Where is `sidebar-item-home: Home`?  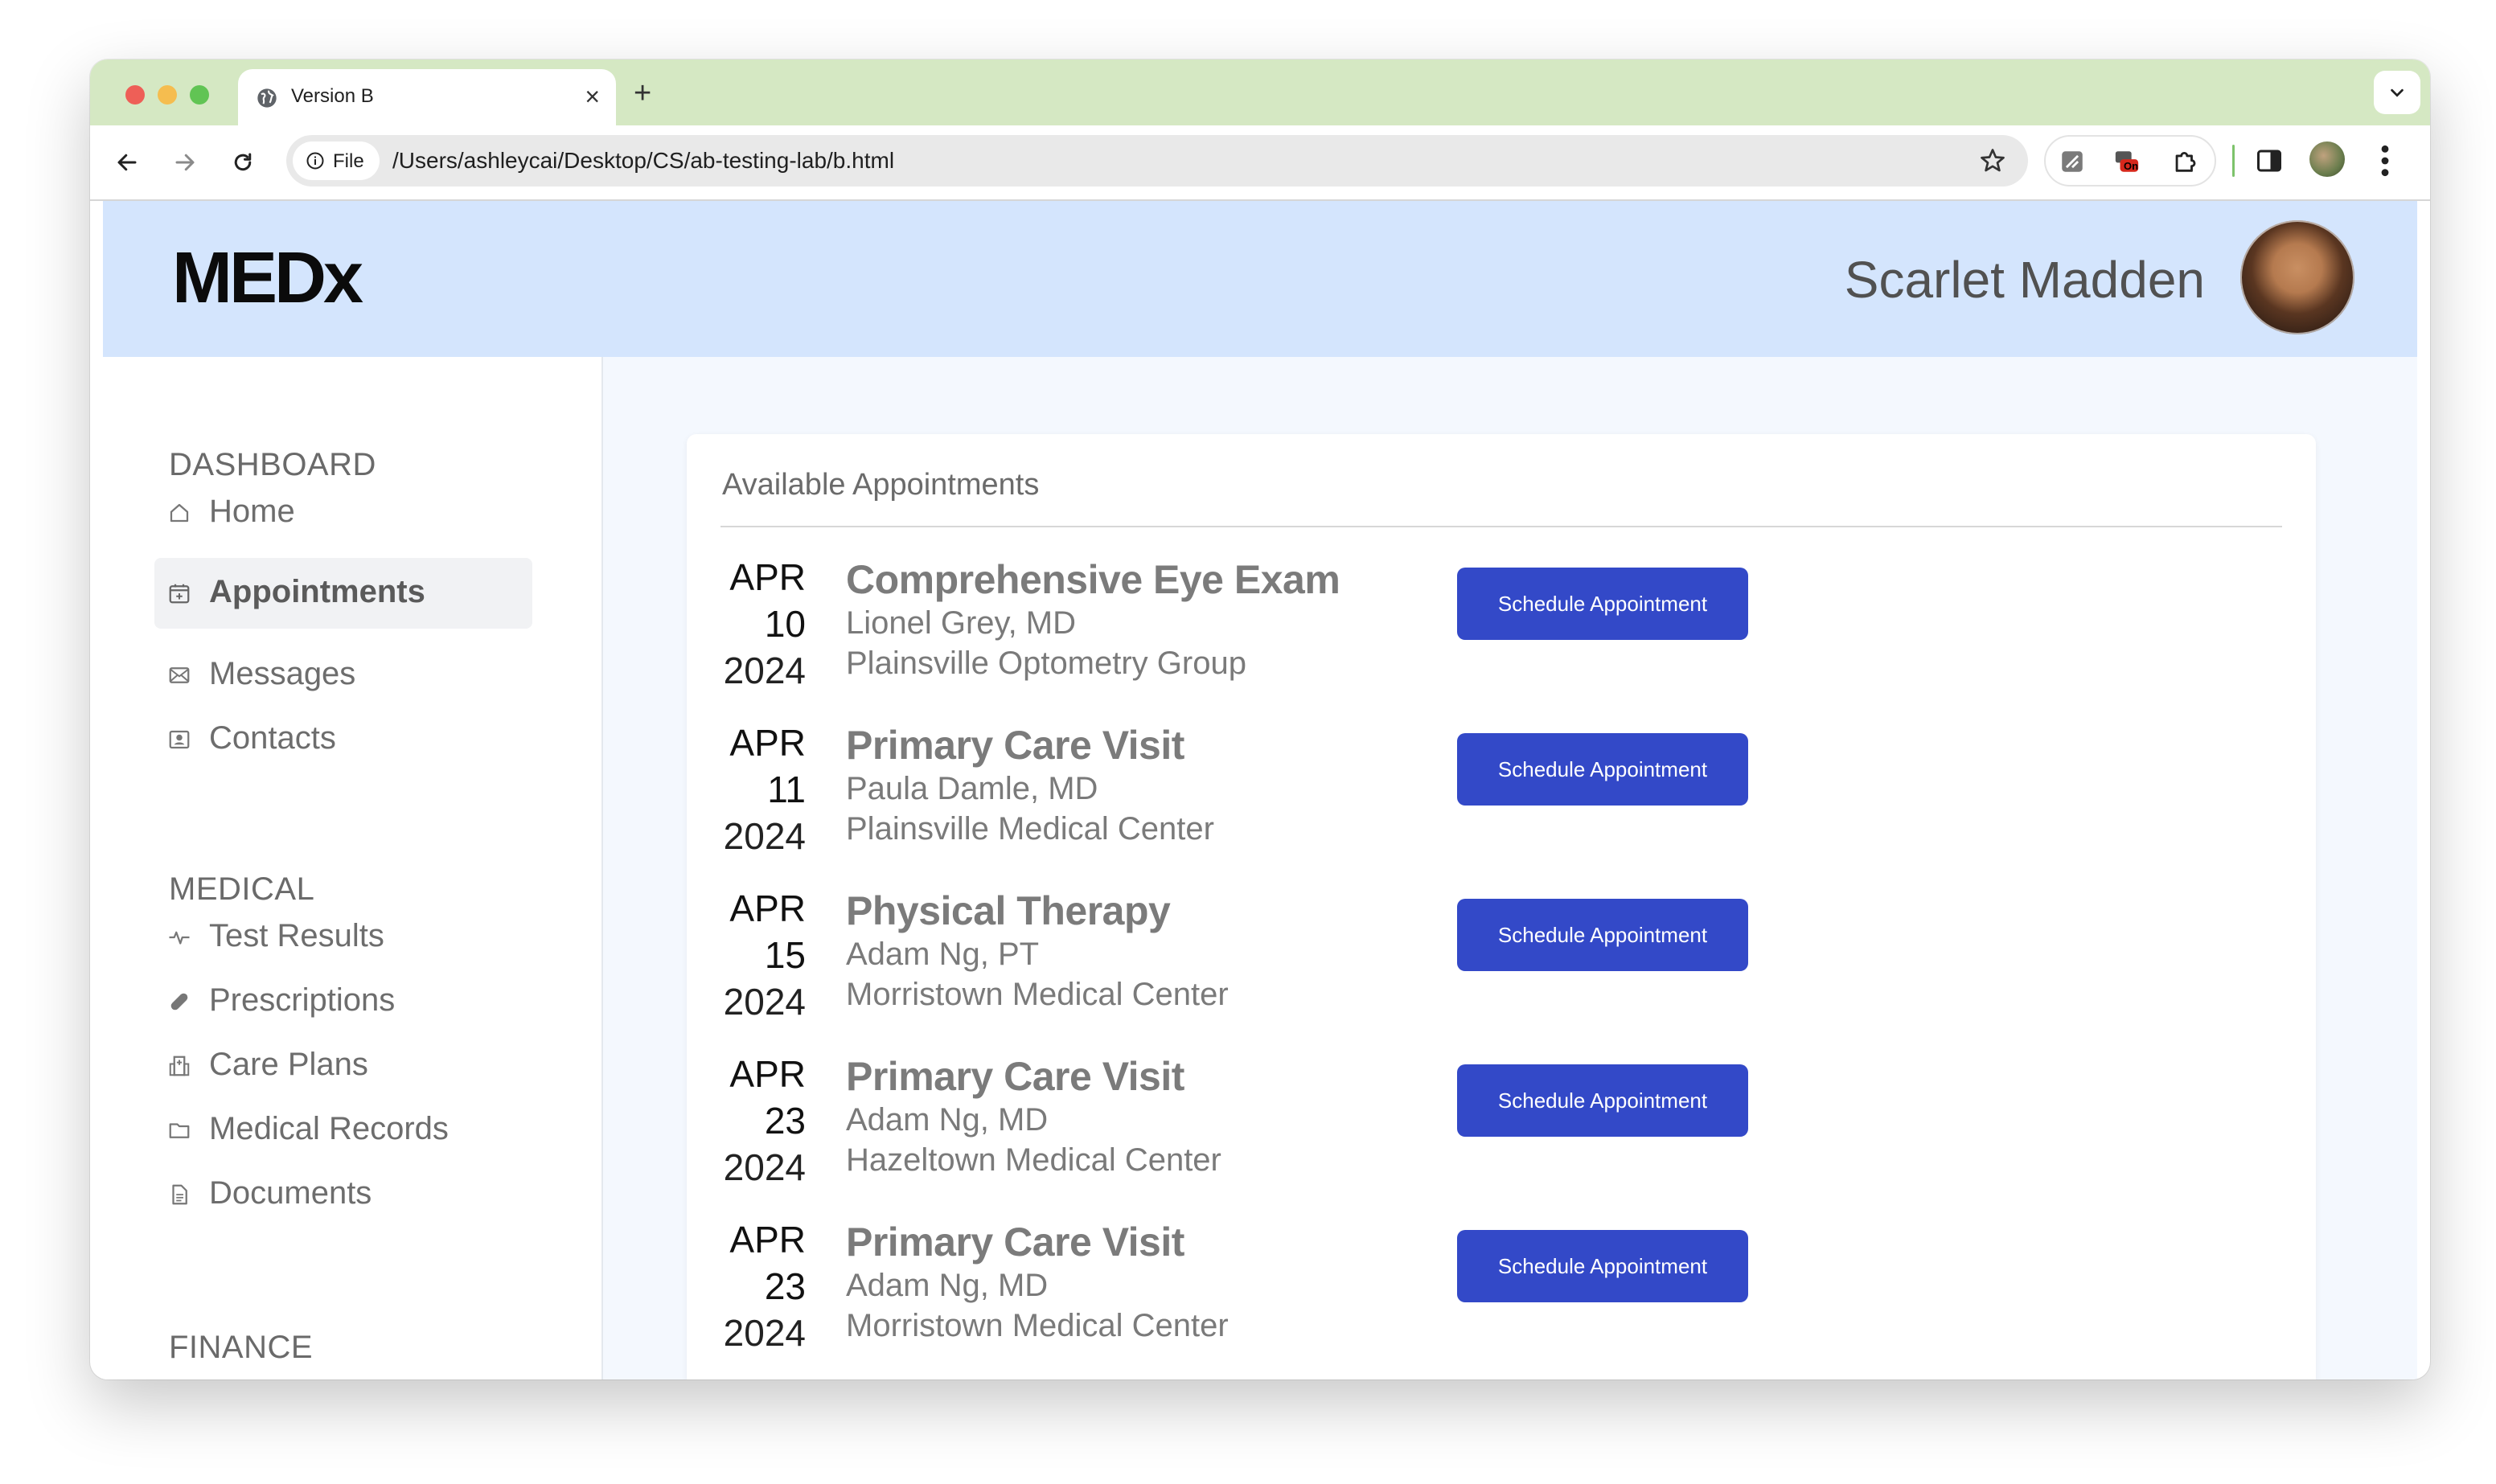
sidebar-item-home: Home is located at coordinates (343, 513).